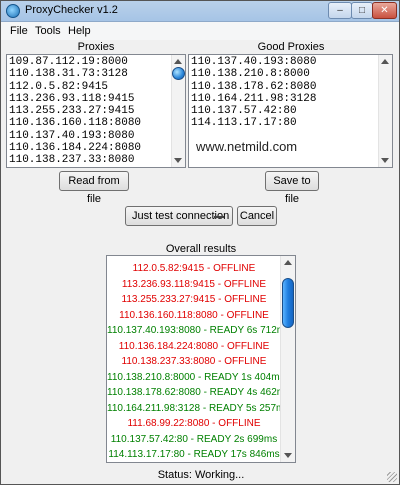 The width and height of the screenshot is (400, 485). Describe the element at coordinates (13, 11) in the screenshot. I see `app-logo-icon` at that location.